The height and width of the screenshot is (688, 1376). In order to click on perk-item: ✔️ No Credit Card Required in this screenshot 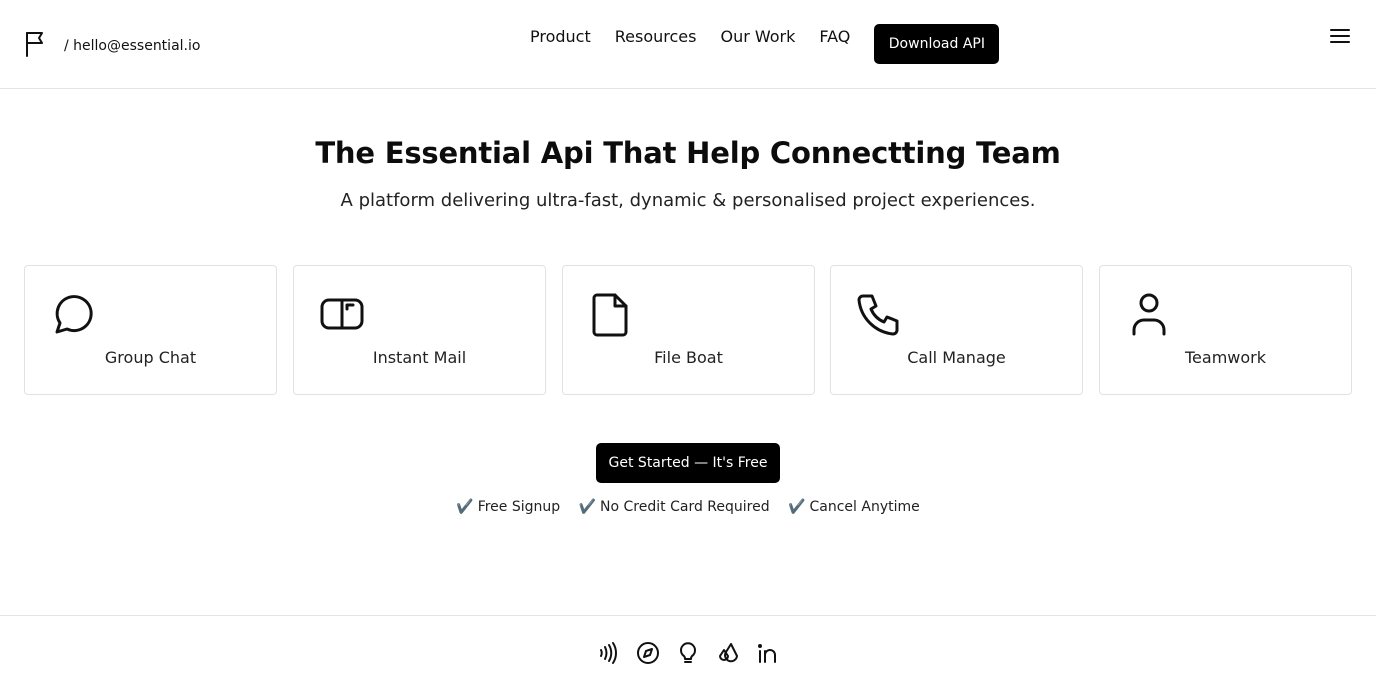, I will do `click(674, 507)`.